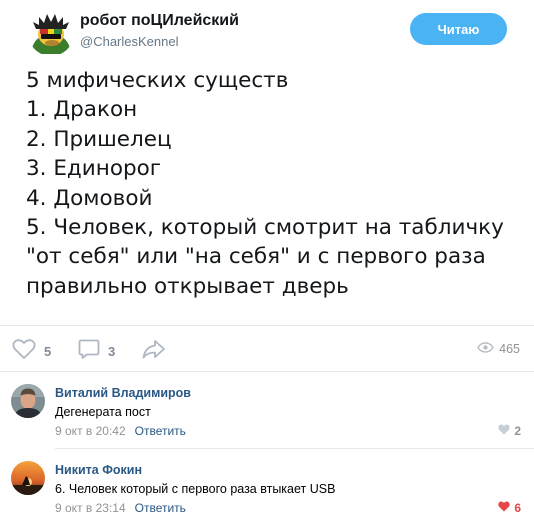  Describe the element at coordinates (159, 21) in the screenshot. I see `tweet-author-name: робот поЦИлейский` at that location.